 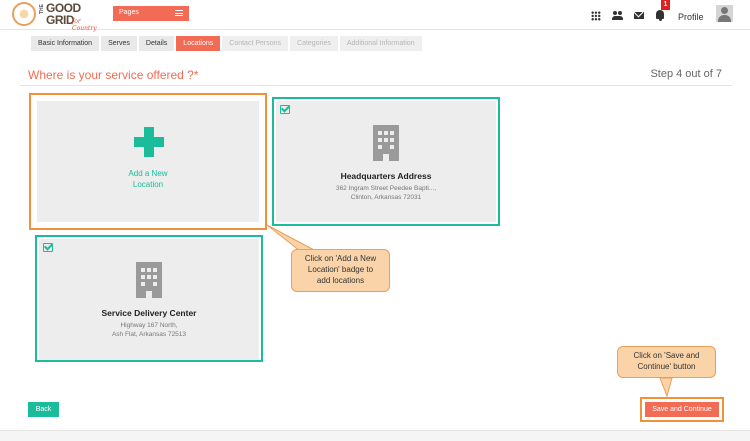 What do you see at coordinates (256, 43) in the screenshot?
I see `tab-contact-persons: Contact Persons` at bounding box center [256, 43].